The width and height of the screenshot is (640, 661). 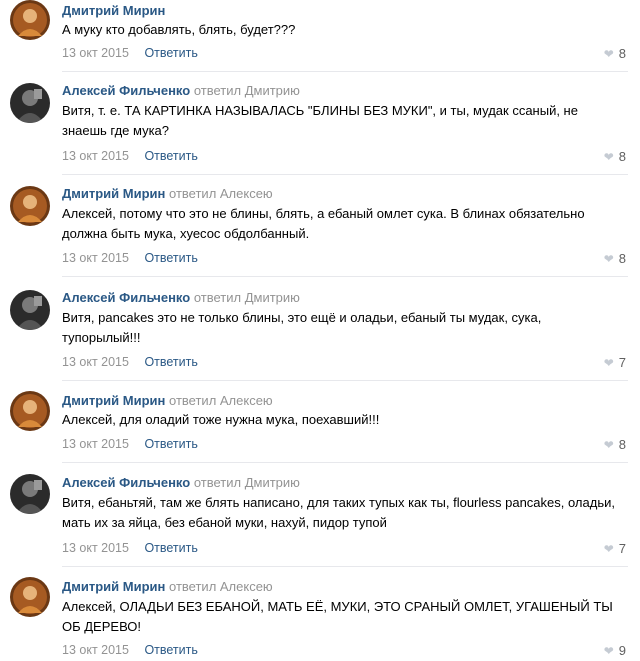 I want to click on comment-text: А муку кто добавлять, блять, будет???, so click(x=179, y=29).